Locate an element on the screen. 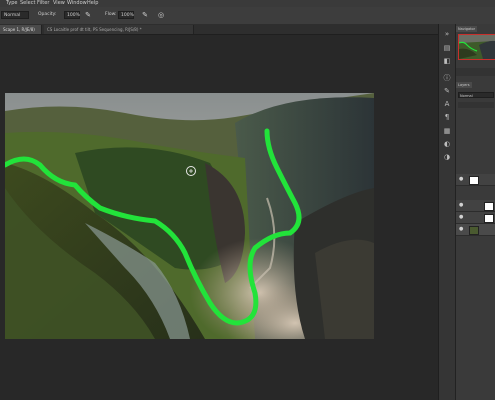 The image size is (495, 400). collapse-panels-icon: » is located at coordinates (447, 34).